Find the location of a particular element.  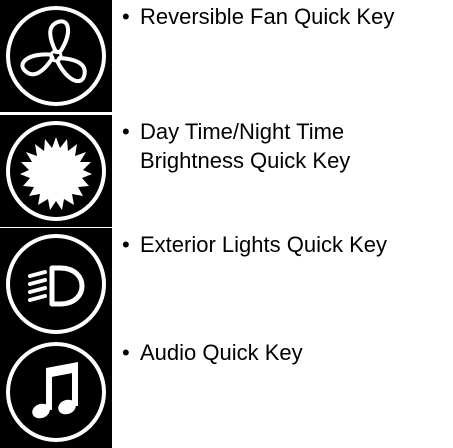

exterior-lights-quick-key-label: Exterior Lights Quick Key is located at coordinates (263, 244).